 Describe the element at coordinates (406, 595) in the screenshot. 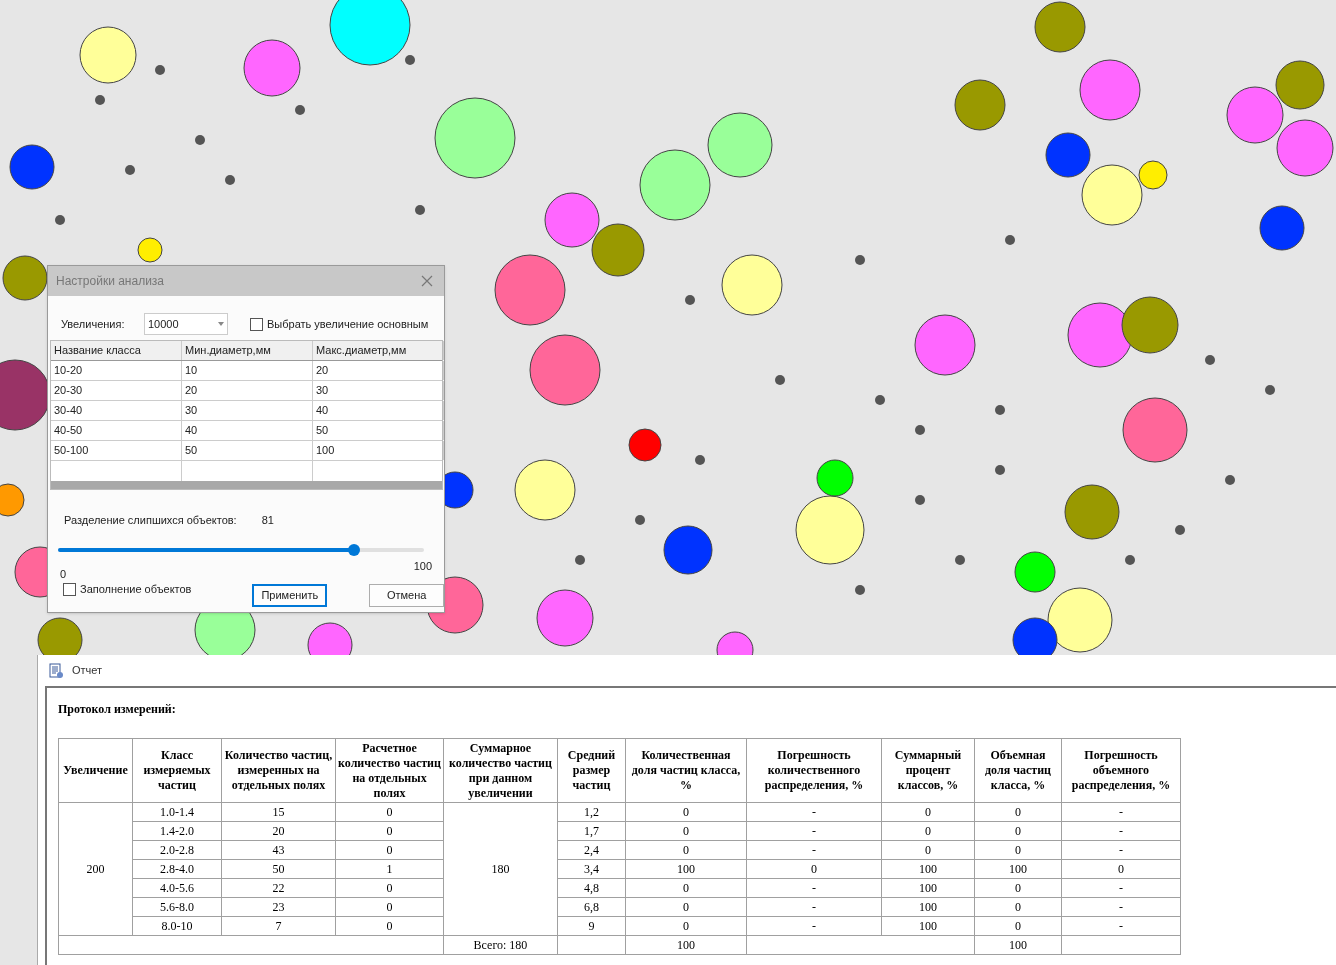

I see `dialog-button: Отмена` at that location.